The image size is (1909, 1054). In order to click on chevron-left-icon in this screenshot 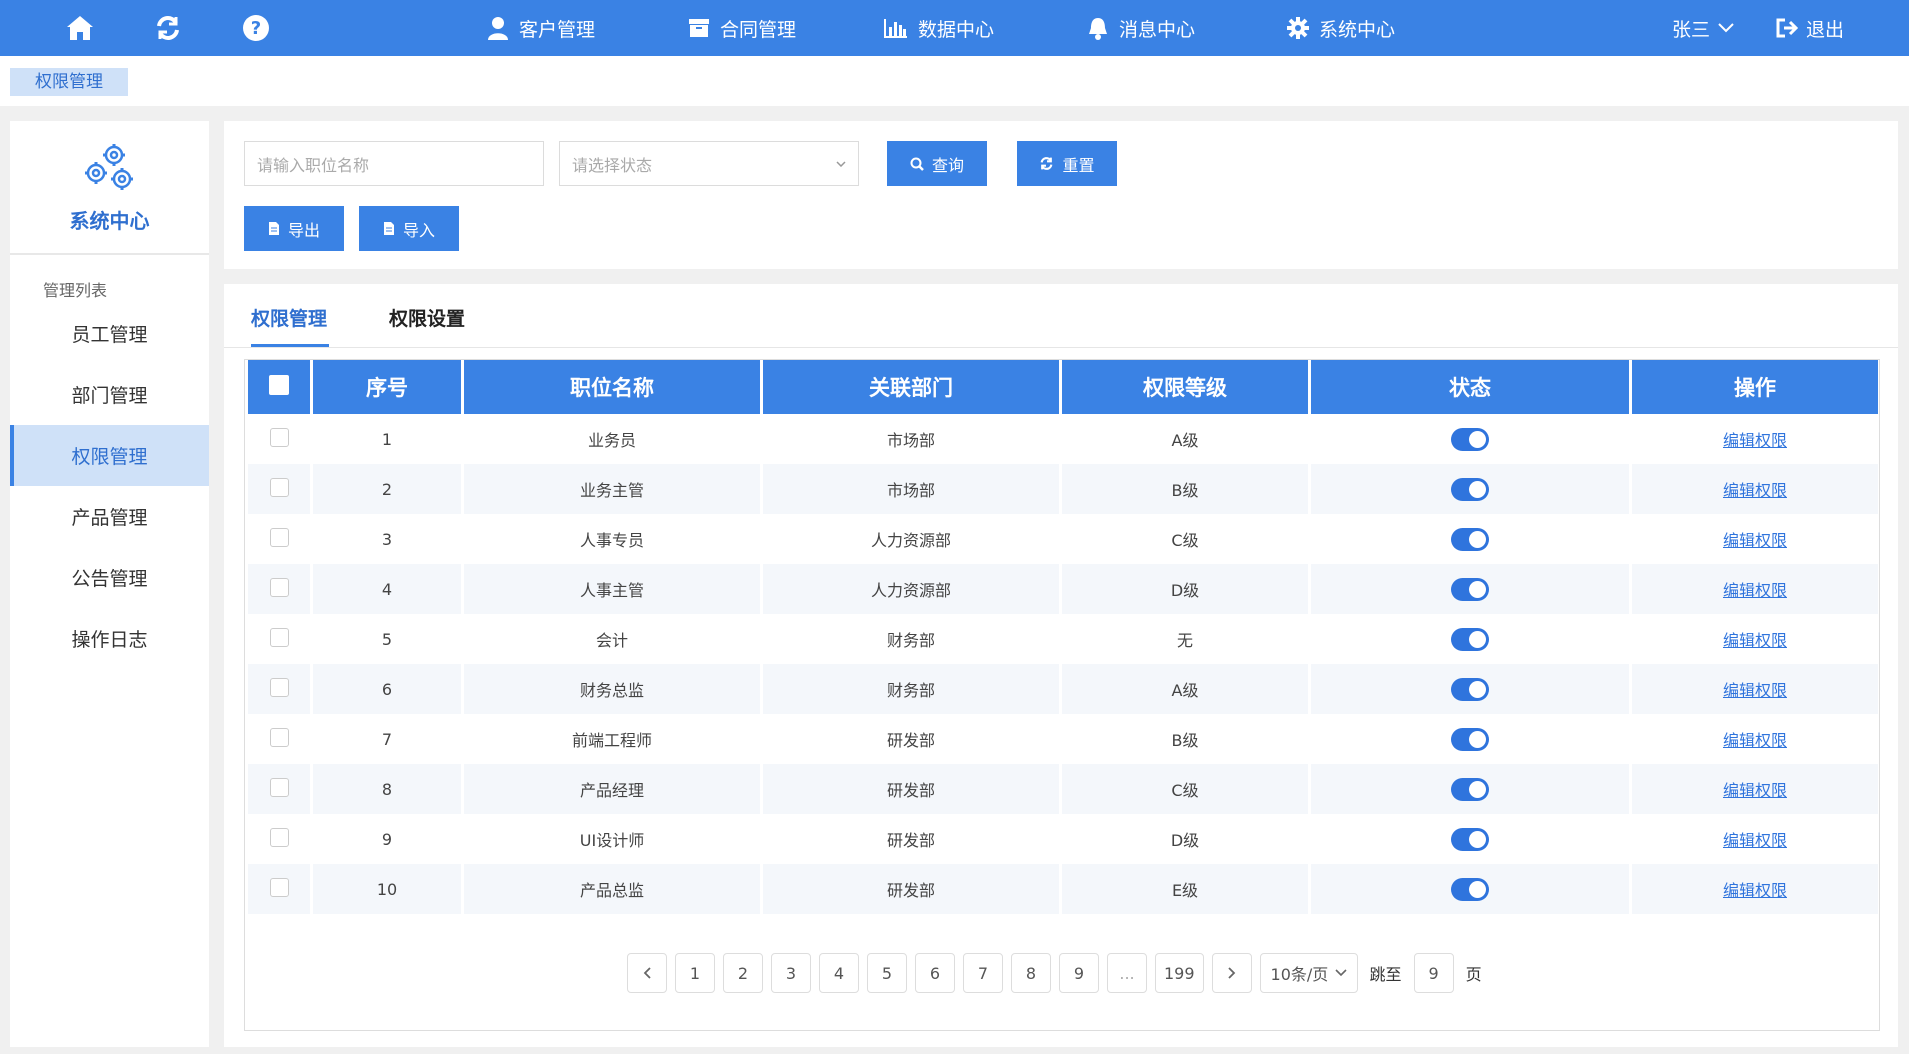, I will do `click(647, 973)`.